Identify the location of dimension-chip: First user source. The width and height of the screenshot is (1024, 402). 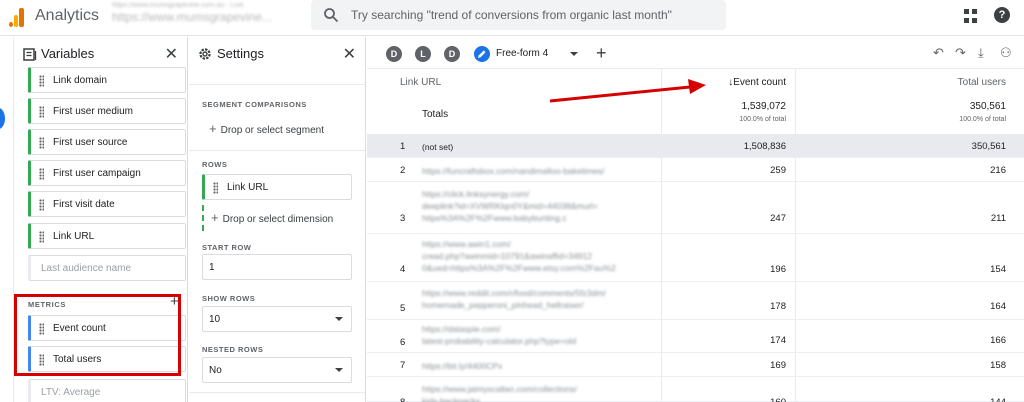
(107, 142).